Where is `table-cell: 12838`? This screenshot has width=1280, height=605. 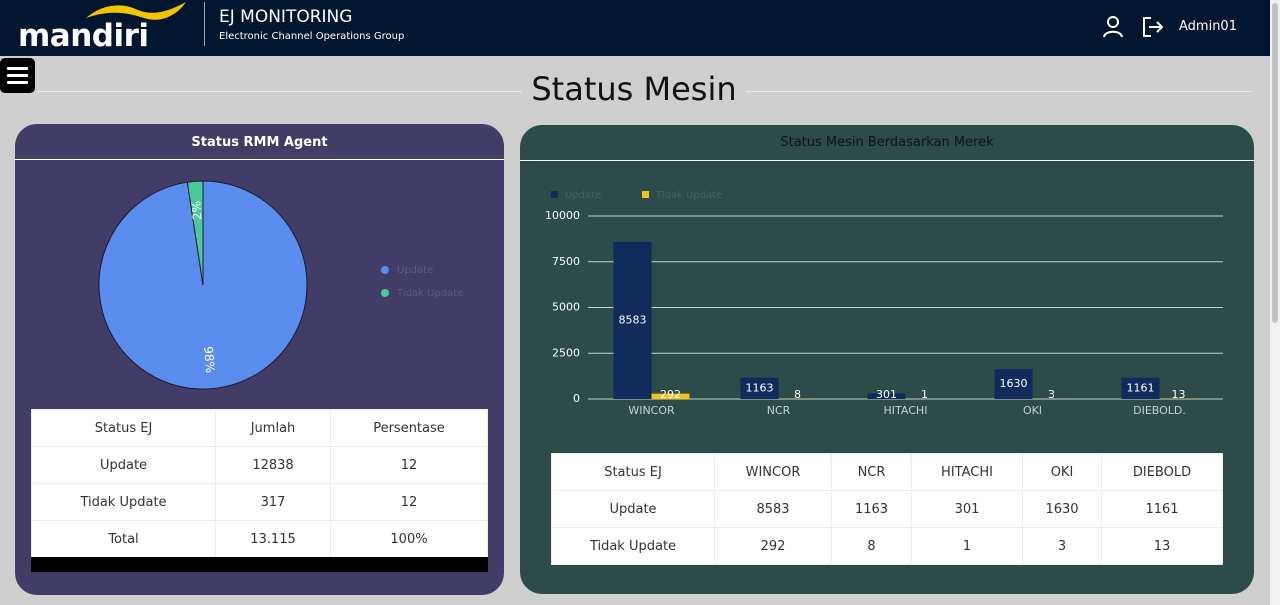
table-cell: 12838 is located at coordinates (273, 465).